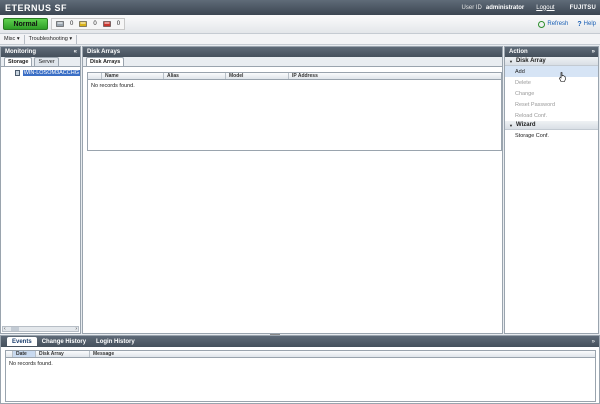 Image resolution: width=600 pixels, height=404 pixels. What do you see at coordinates (542, 24) in the screenshot?
I see `refresh-icon` at bounding box center [542, 24].